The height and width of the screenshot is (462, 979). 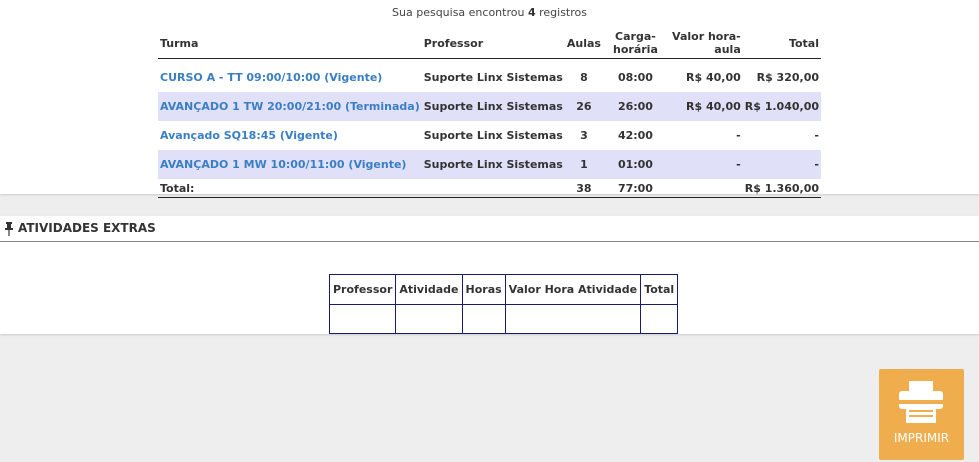 I want to click on turma-link: Avançado SQ18:45 (Vigente), so click(x=290, y=135).